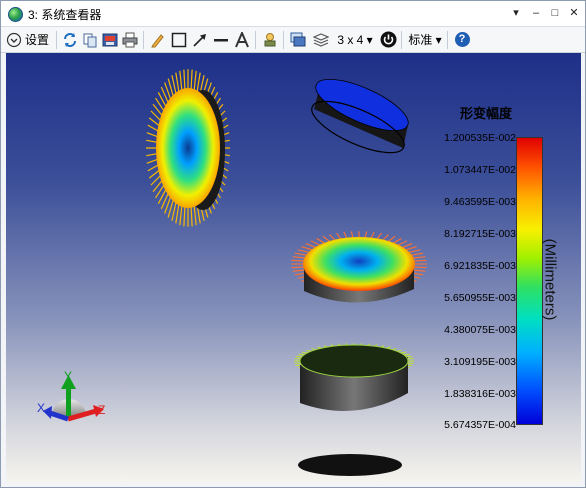 The width and height of the screenshot is (586, 488). I want to click on copy-icon, so click(90, 40).